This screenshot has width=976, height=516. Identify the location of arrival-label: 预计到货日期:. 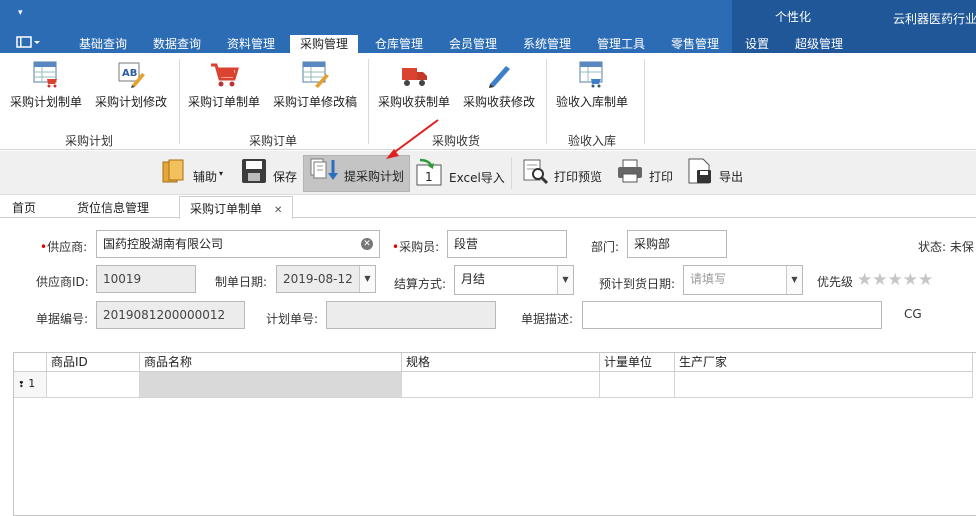
(637, 284).